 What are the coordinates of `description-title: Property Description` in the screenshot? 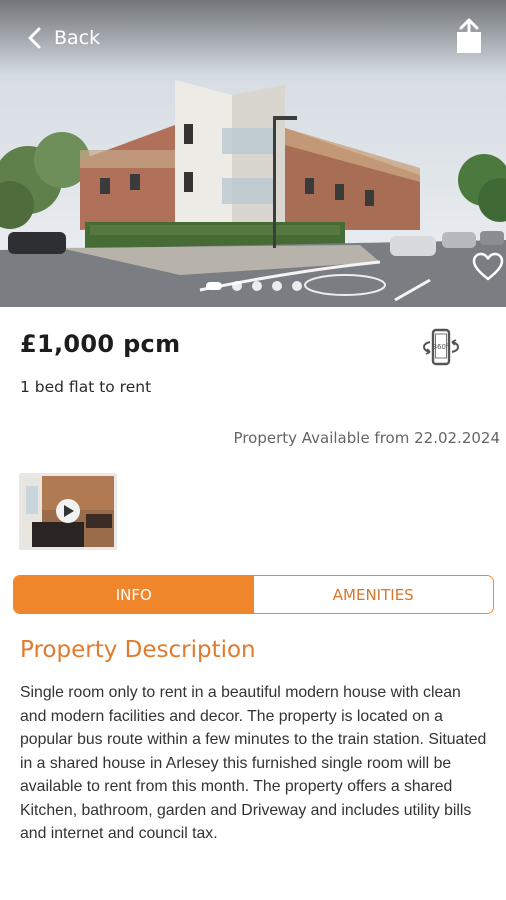 It's located at (138, 650).